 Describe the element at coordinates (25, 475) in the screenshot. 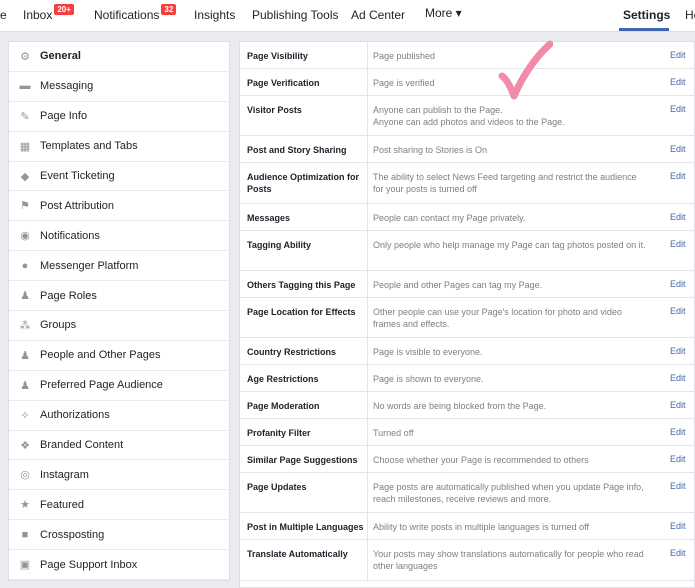

I see `sidebar-item-icon: ◎` at that location.